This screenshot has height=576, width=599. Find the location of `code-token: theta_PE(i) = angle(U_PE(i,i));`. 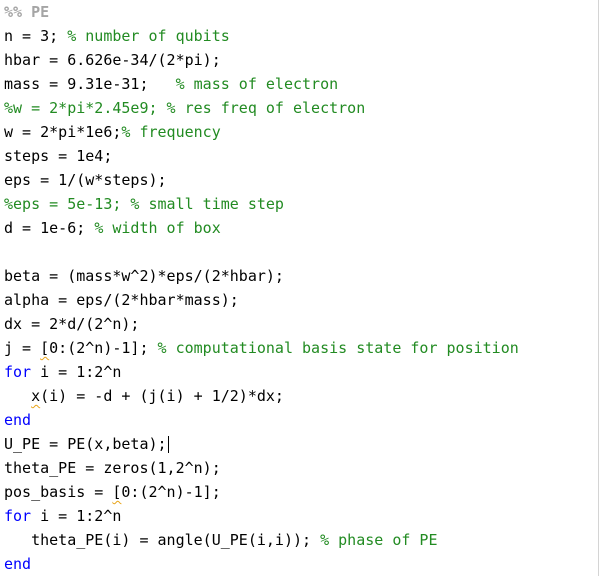

code-token: theta_PE(i) = angle(U_PE(i,i)); is located at coordinates (162, 540).